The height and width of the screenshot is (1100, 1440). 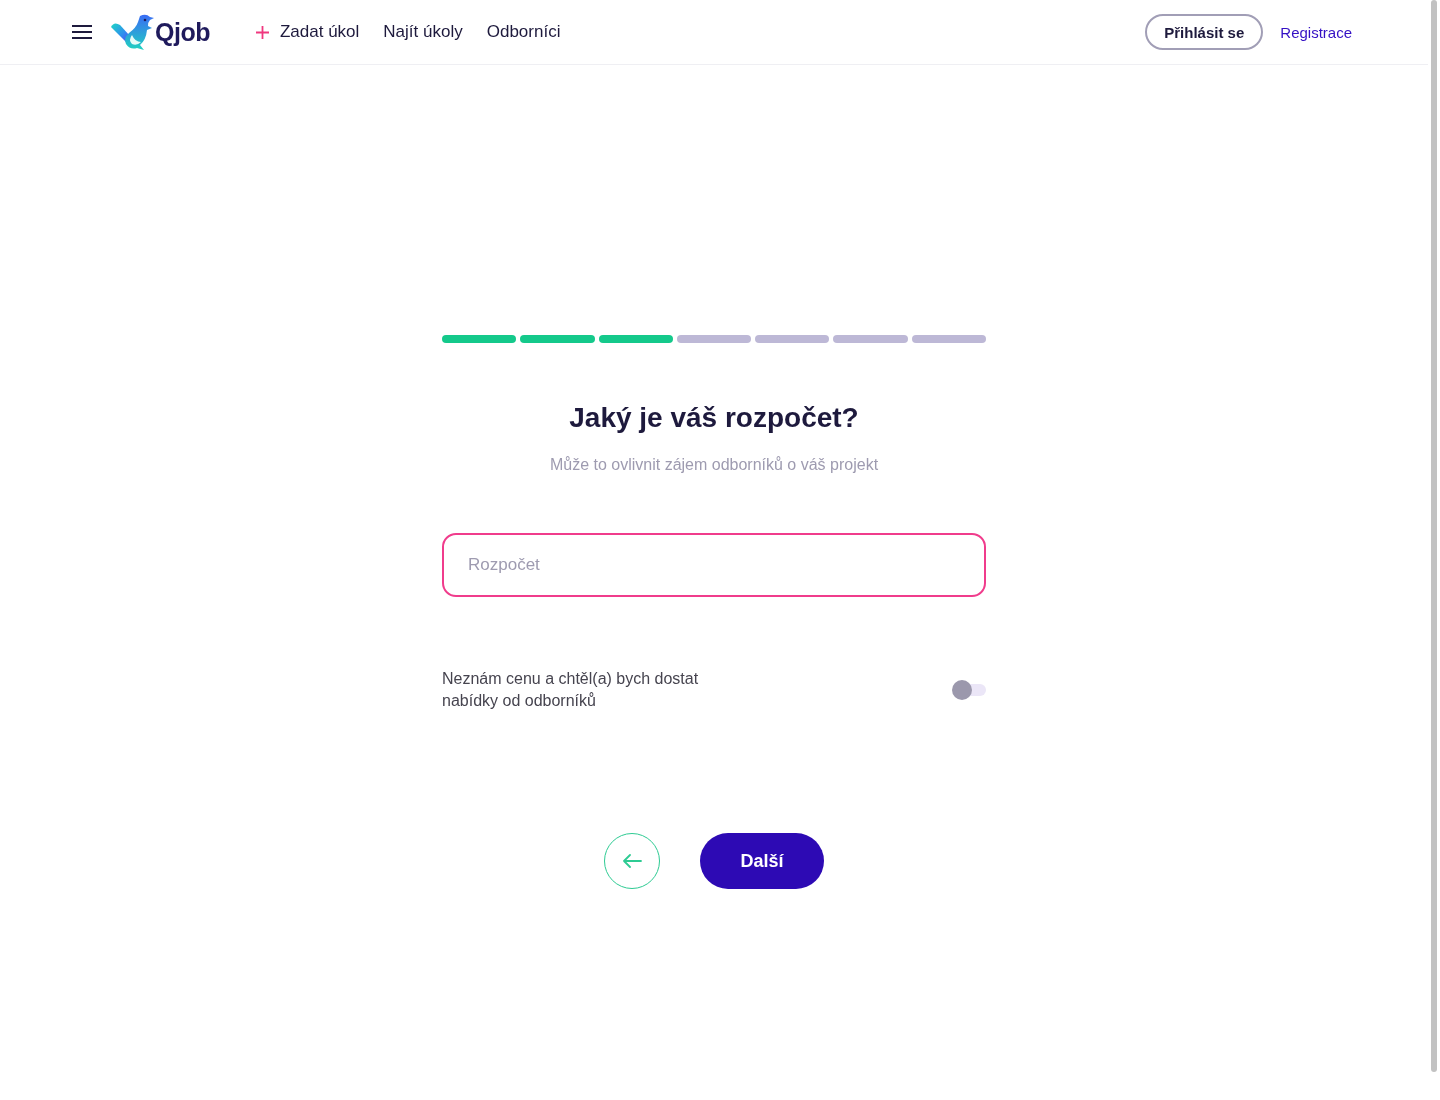 I want to click on arrow-left-icon, so click(x=632, y=861).